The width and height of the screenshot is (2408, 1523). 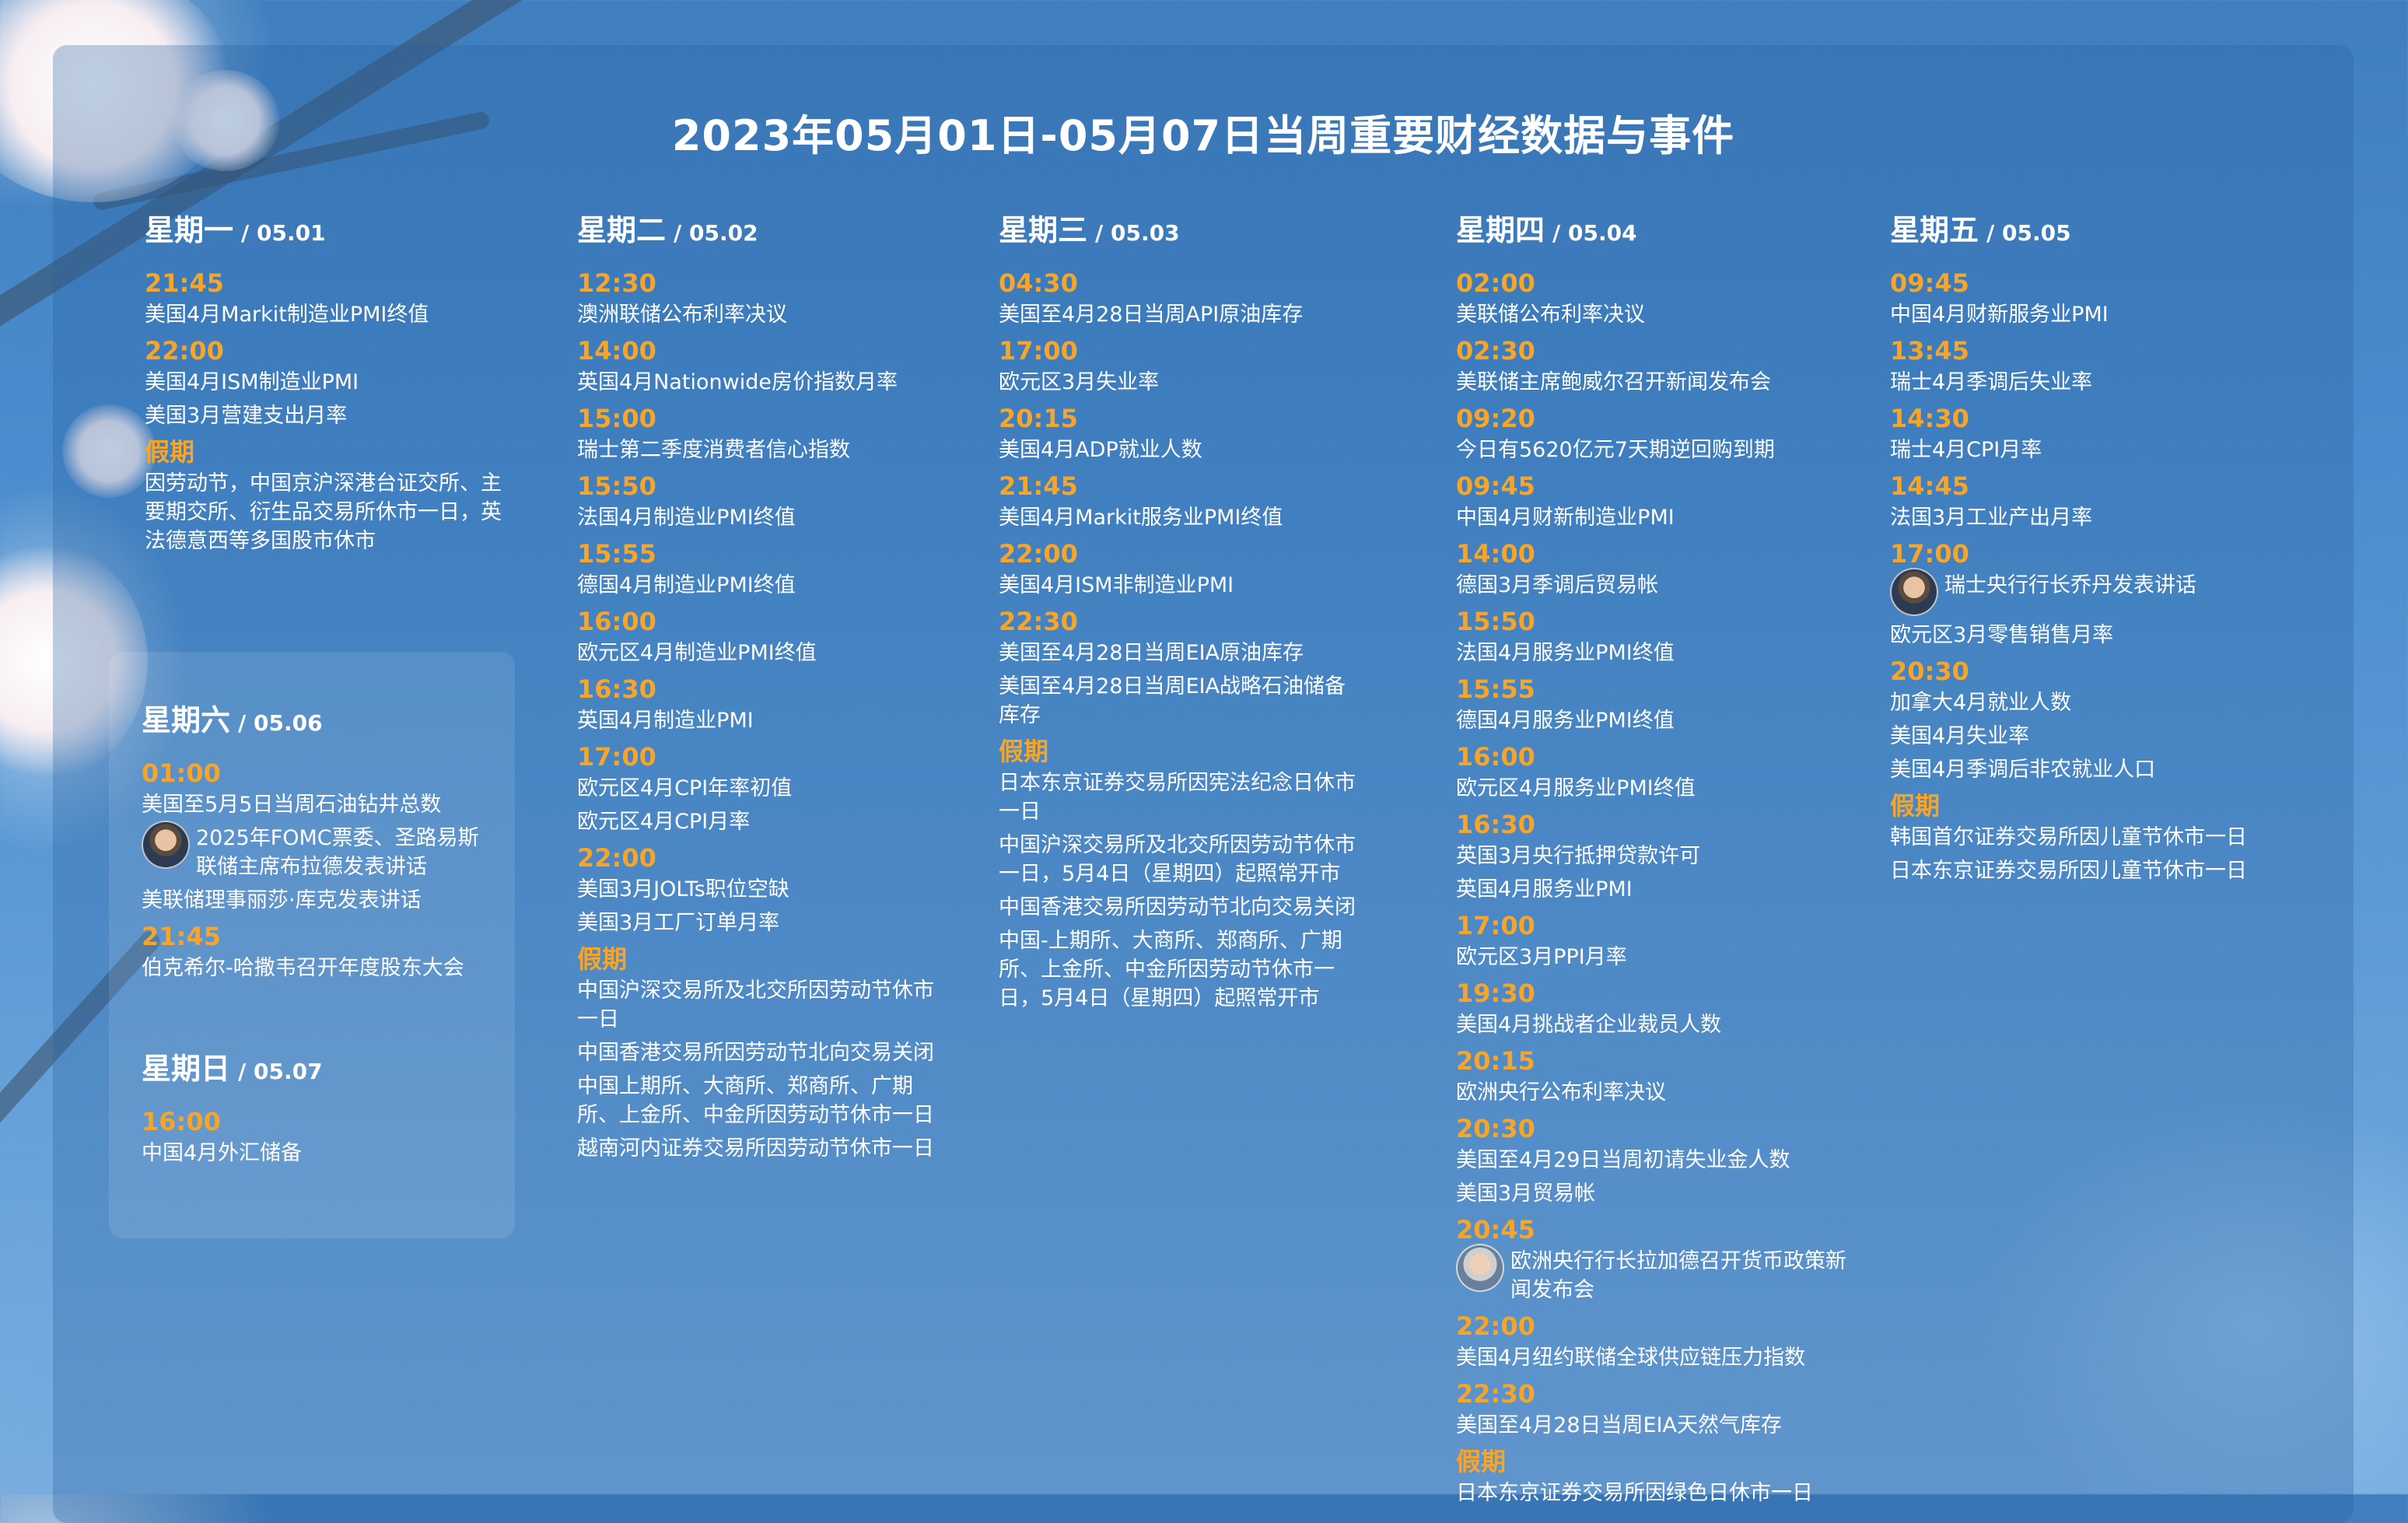 What do you see at coordinates (1966, 450) in the screenshot?
I see `event-item: 瑞士4月CPI月率` at bounding box center [1966, 450].